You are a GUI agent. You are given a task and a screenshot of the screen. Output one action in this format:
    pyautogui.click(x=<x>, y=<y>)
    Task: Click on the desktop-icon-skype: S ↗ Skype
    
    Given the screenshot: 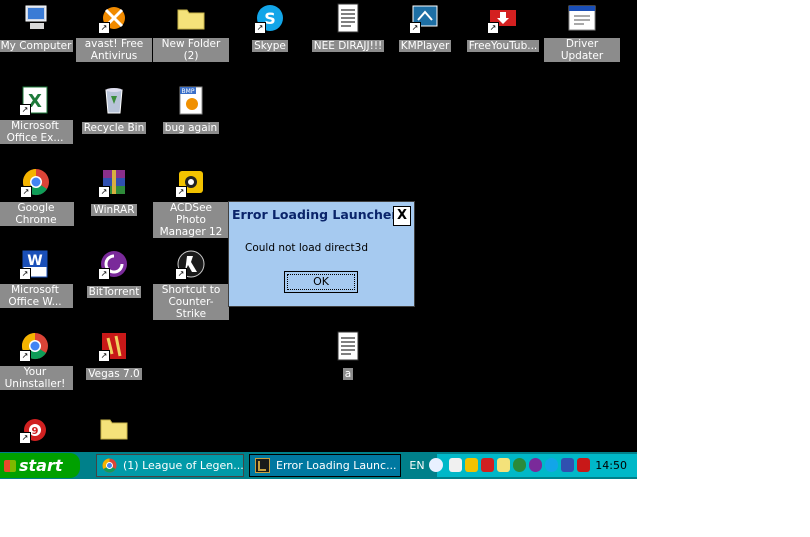 What is the action you would take?
    pyautogui.click(x=270, y=27)
    